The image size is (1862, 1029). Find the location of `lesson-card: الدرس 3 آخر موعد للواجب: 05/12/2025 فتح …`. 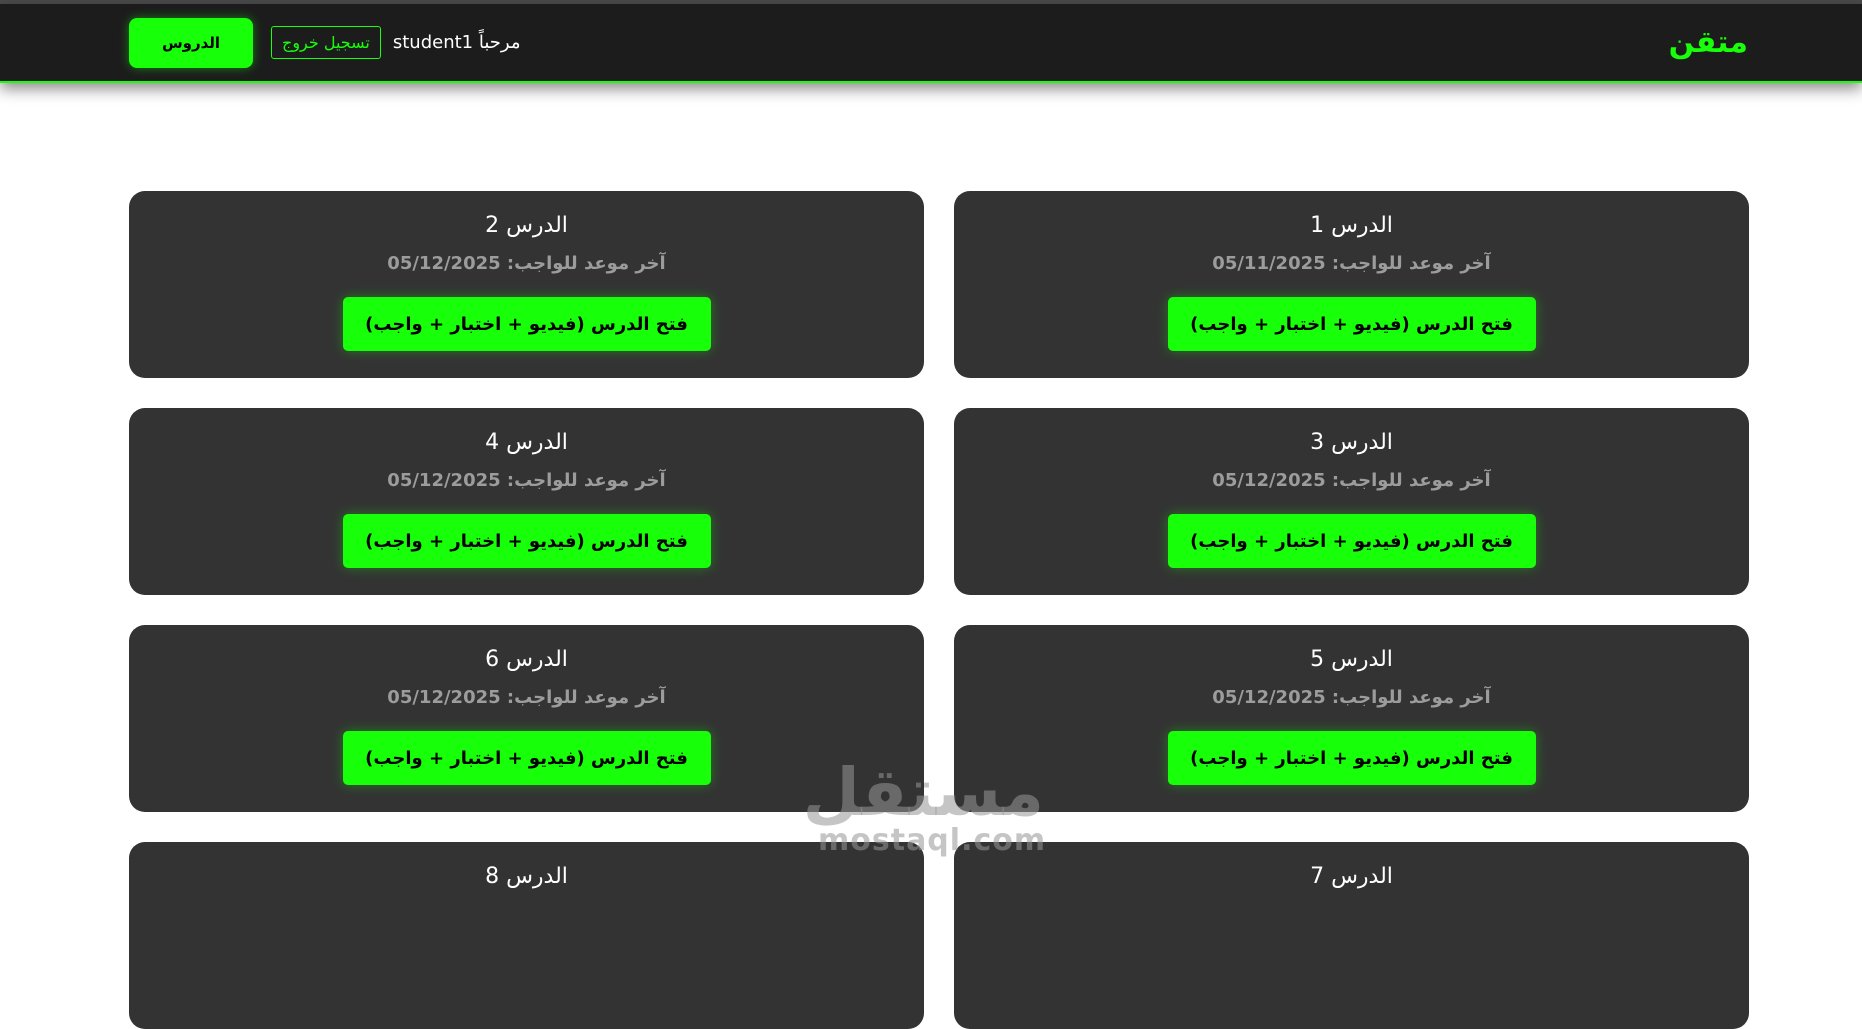

lesson-card: الدرس 3 آخر موعد للواجب: 05/12/2025 فتح … is located at coordinates (1351, 501).